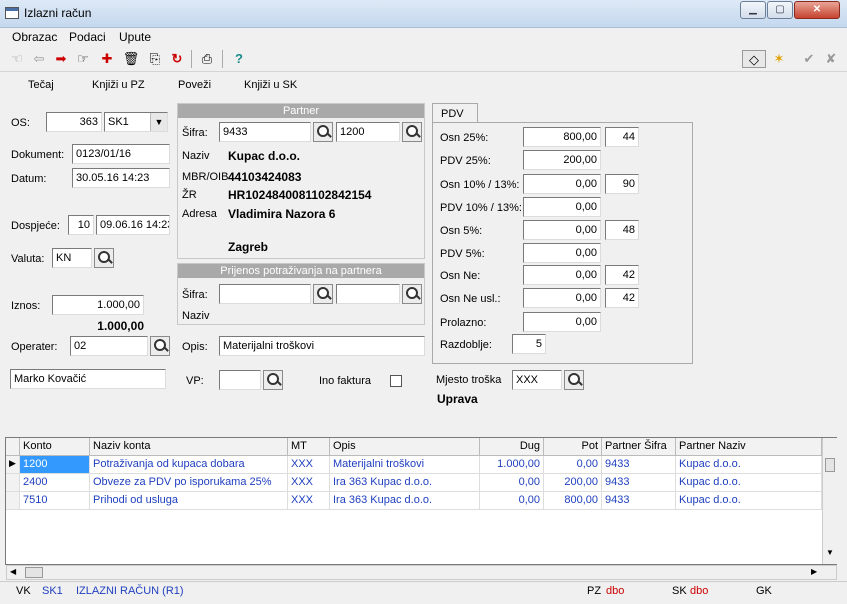 The image size is (847, 604). Describe the element at coordinates (622, 184) in the screenshot. I see `pdv-row-code: 90` at that location.